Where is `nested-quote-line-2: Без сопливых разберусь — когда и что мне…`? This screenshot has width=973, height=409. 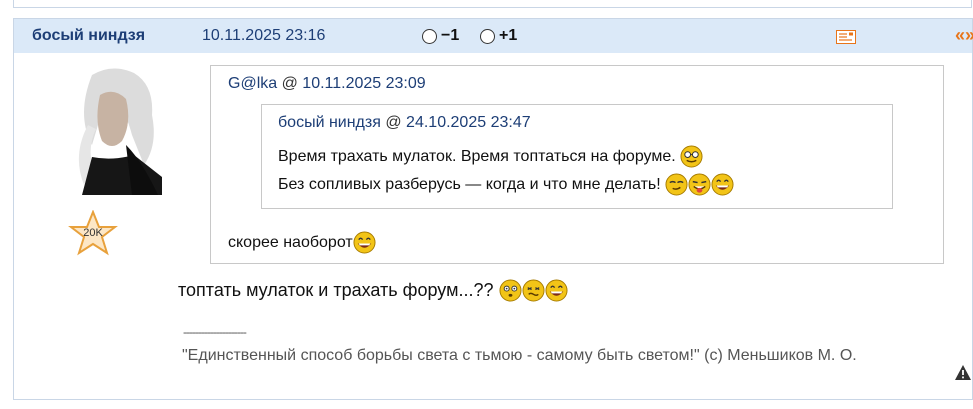 nested-quote-line-2: Без сопливых разберусь — когда и что мне… is located at coordinates (506, 184).